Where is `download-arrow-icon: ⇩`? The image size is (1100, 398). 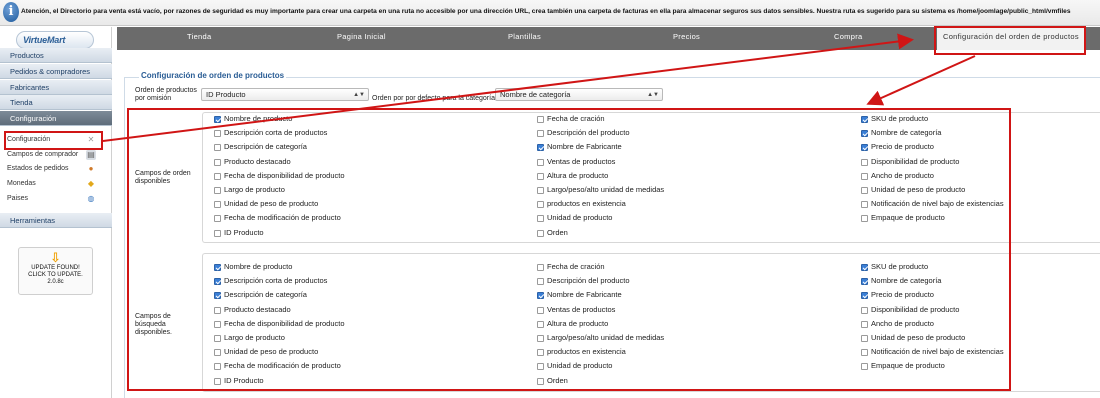
download-arrow-icon: ⇩ is located at coordinates (55, 257).